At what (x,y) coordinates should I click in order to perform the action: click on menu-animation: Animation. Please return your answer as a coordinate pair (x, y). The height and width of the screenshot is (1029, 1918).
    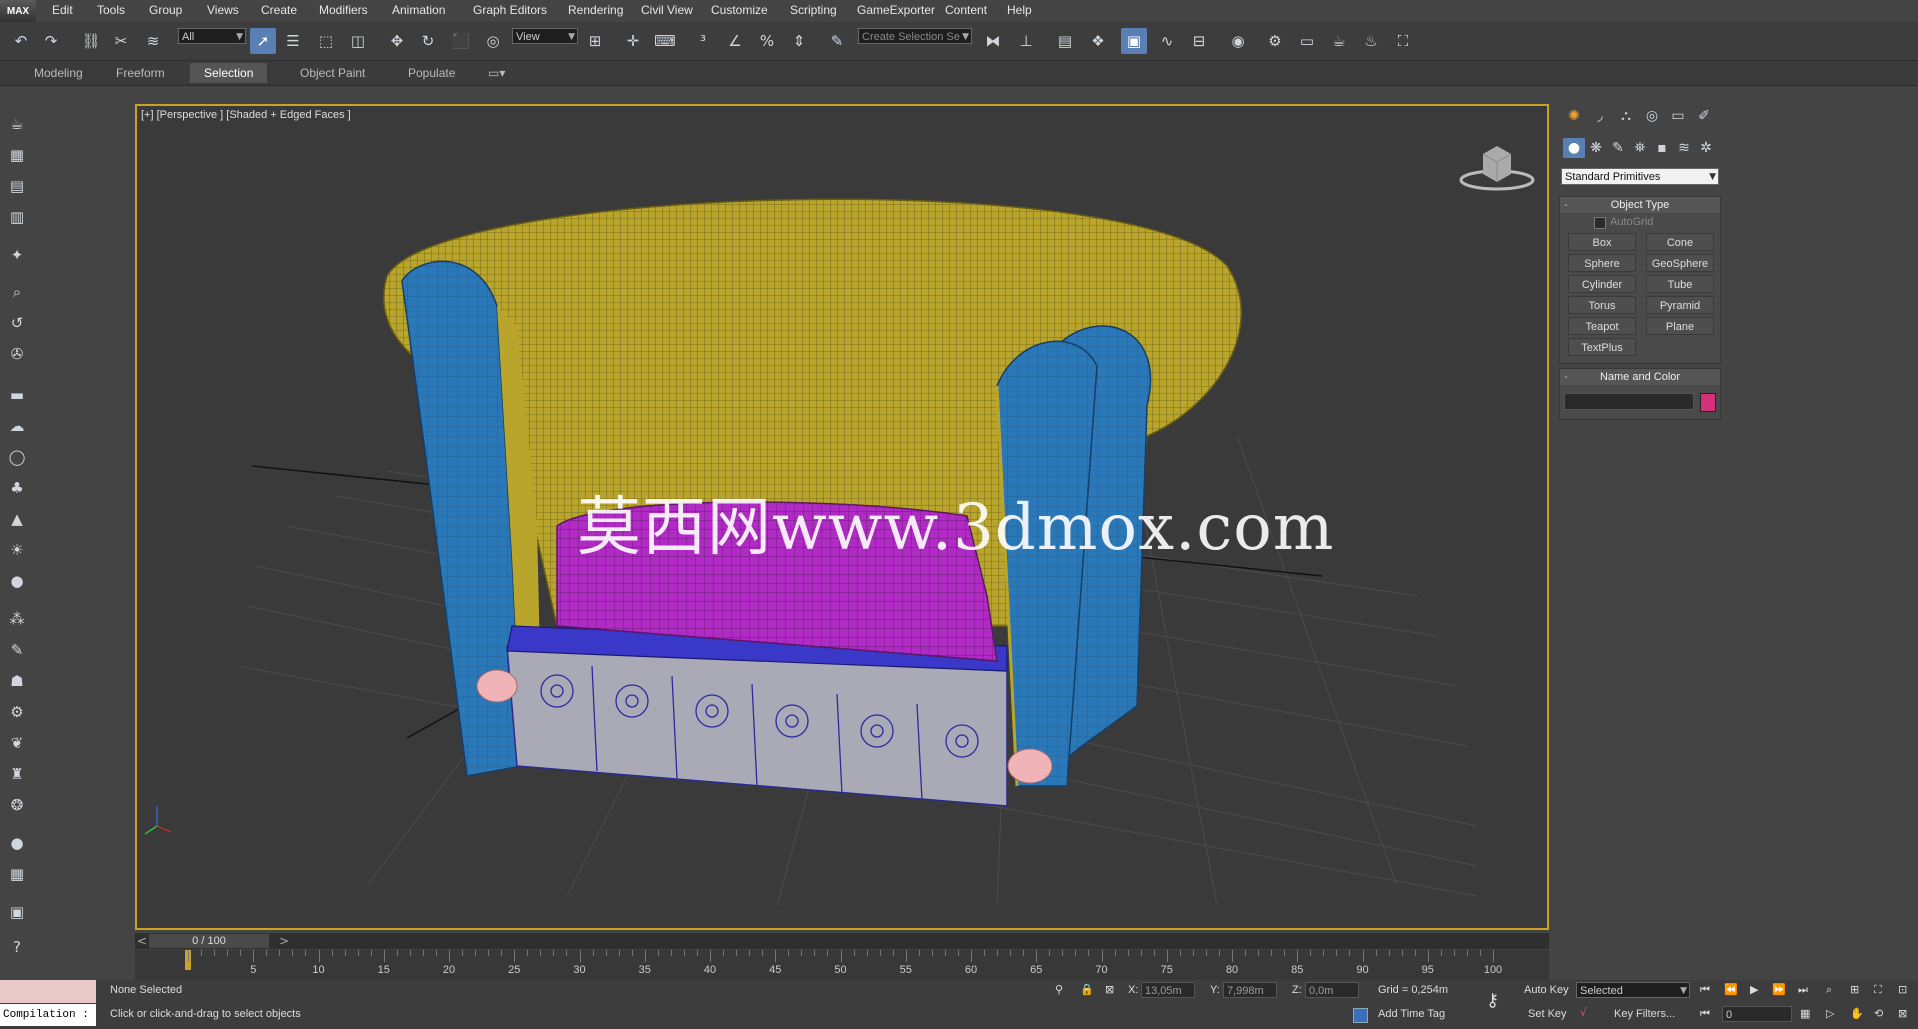
    Looking at the image, I should click on (418, 10).